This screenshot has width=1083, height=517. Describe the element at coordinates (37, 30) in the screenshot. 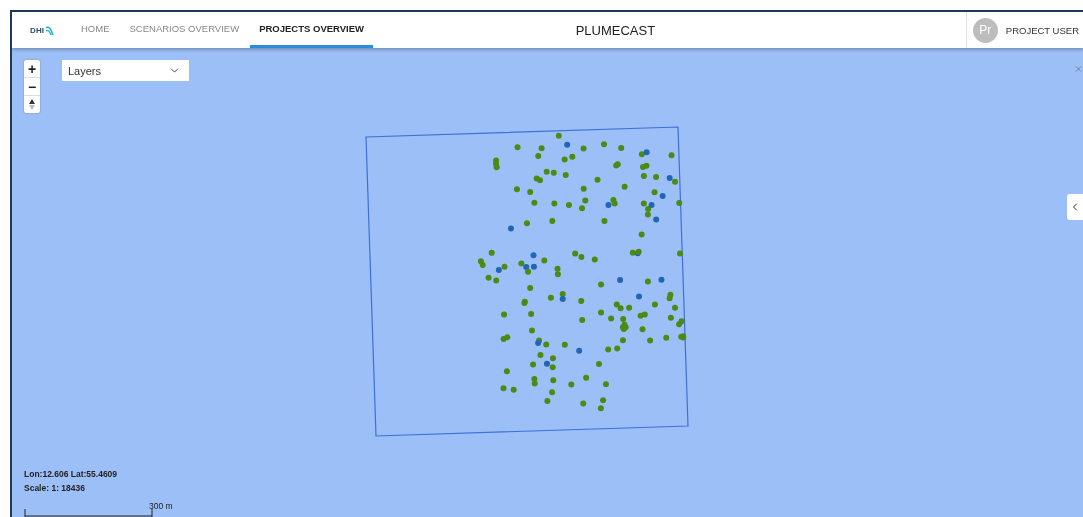

I see `logo-text: DHI` at that location.